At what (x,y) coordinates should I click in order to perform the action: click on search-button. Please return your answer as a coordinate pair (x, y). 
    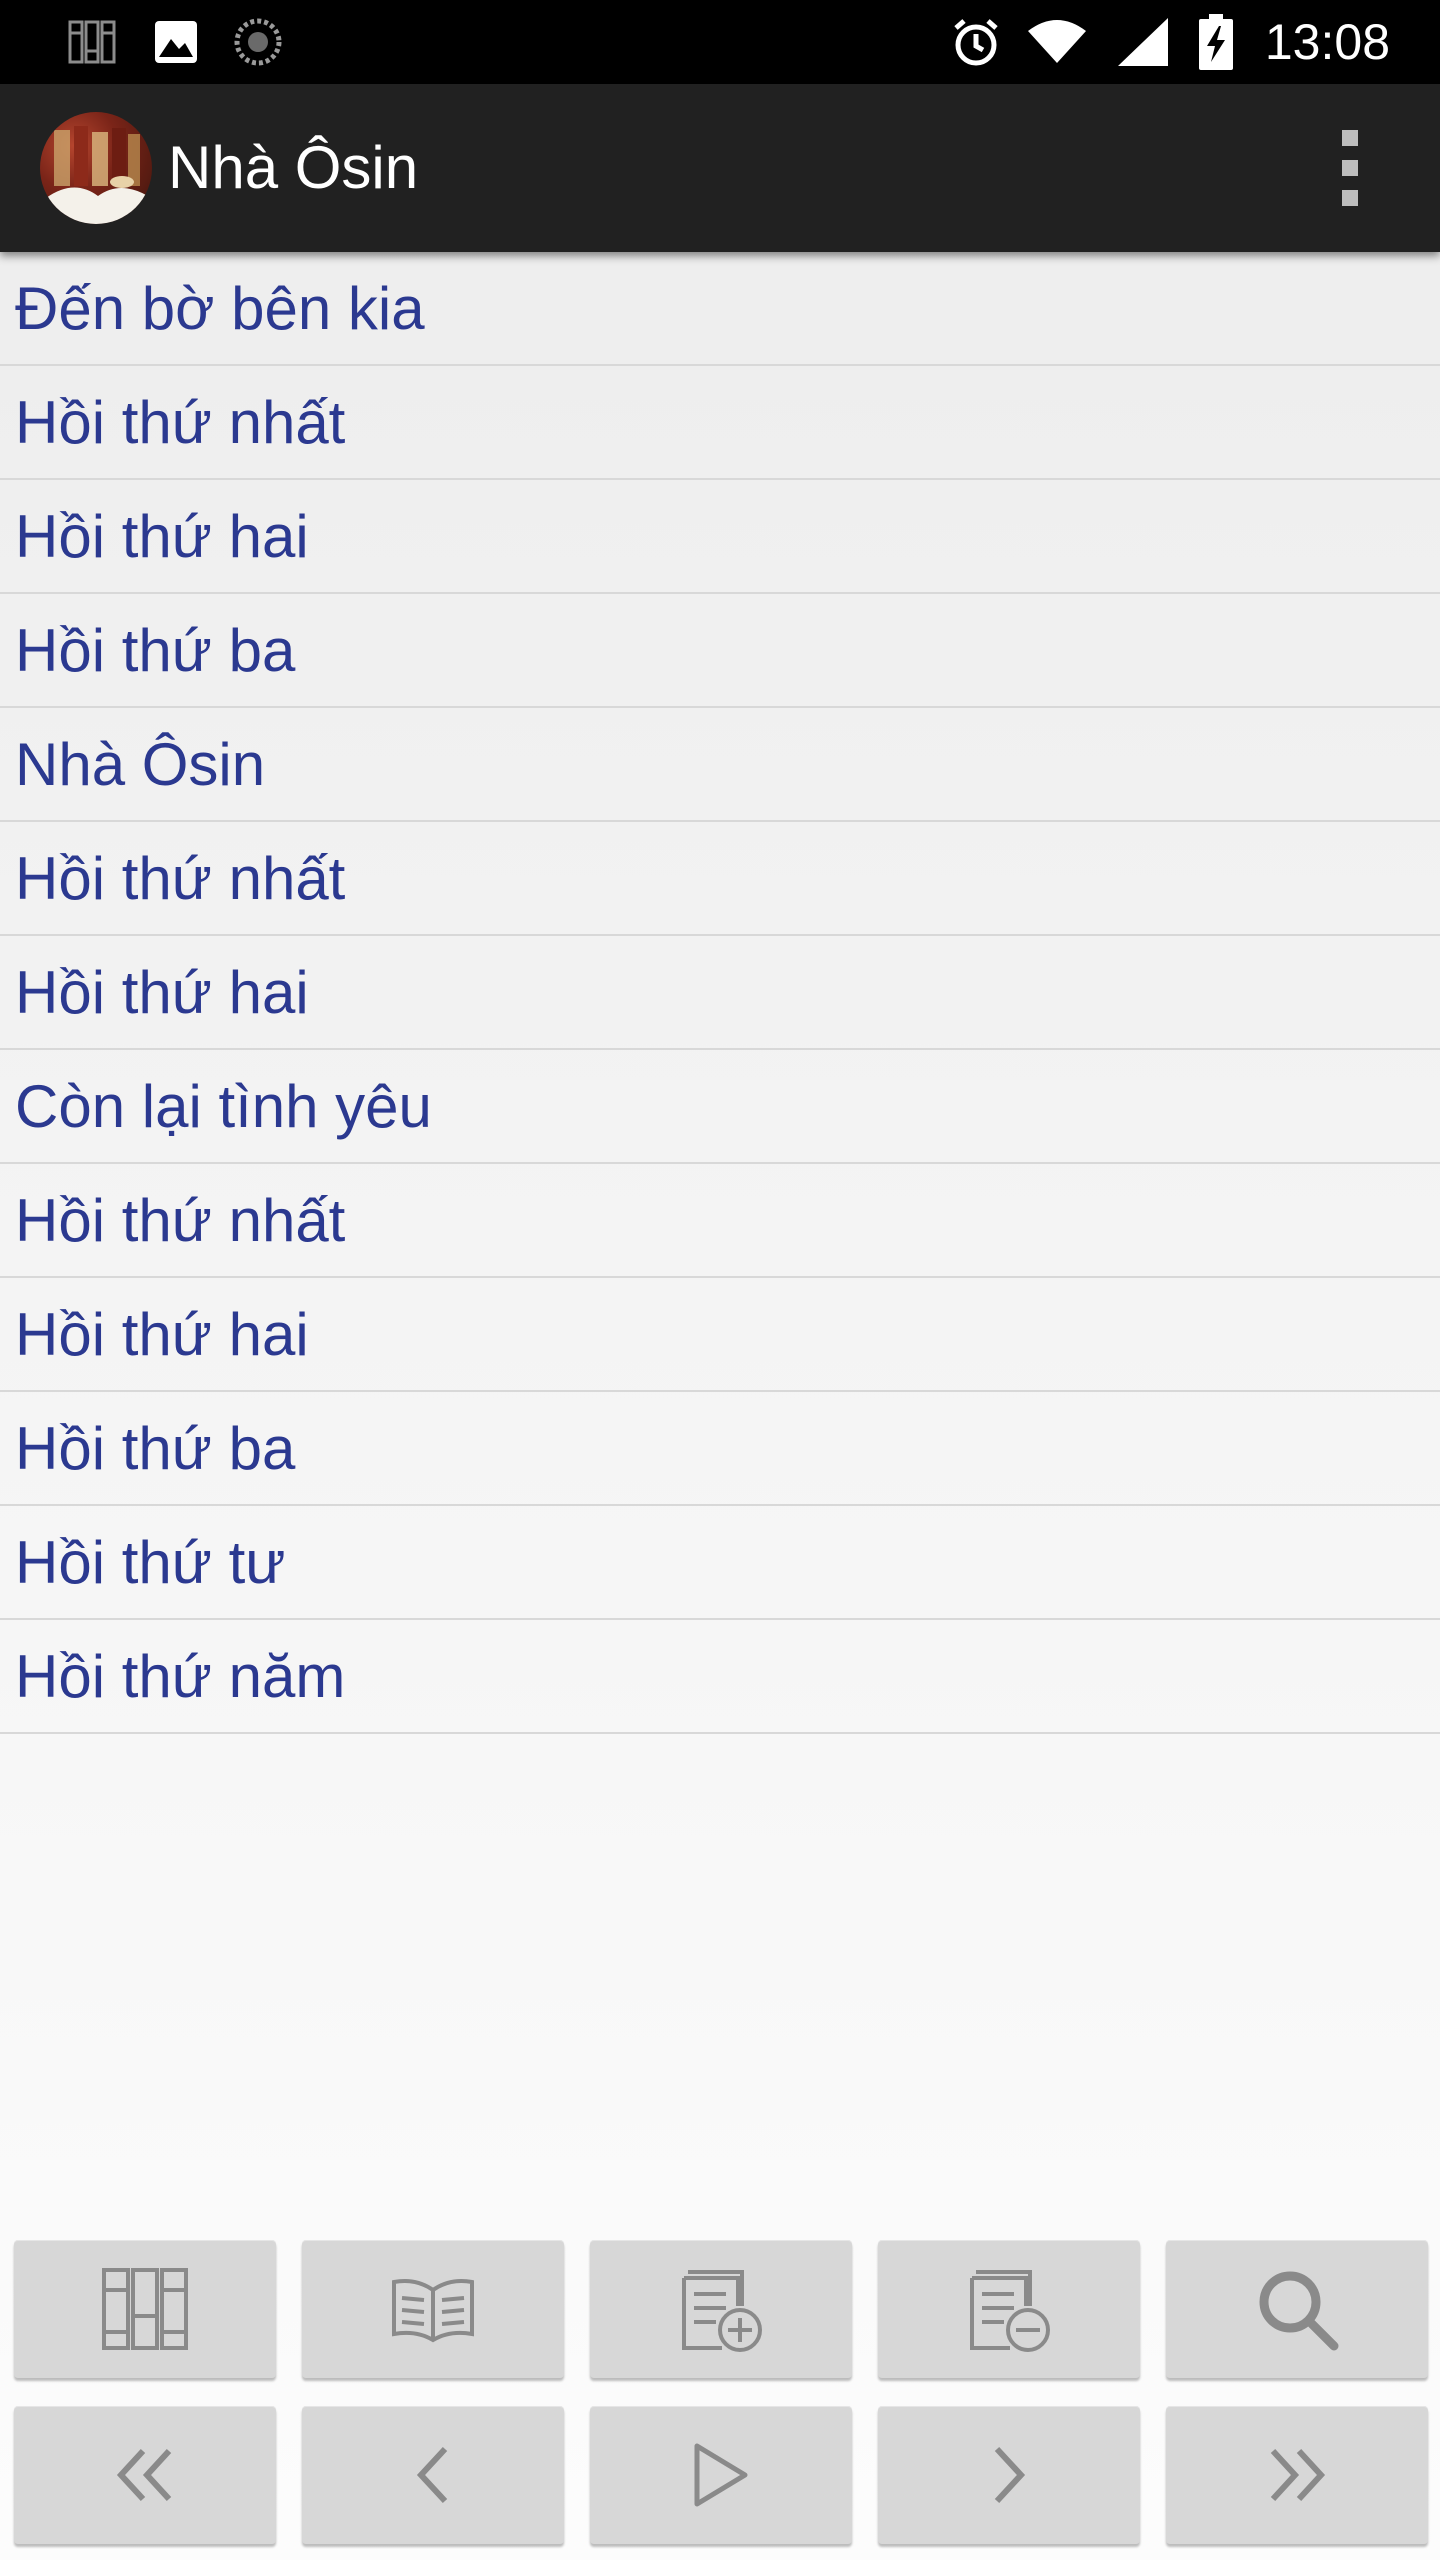
    Looking at the image, I should click on (1297, 2309).